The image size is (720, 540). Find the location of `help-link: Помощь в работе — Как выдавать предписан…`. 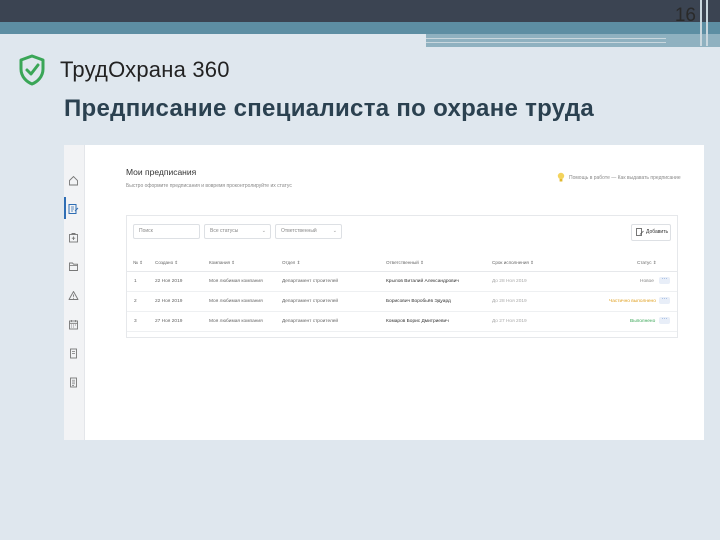

help-link: Помощь в работе — Как выдавать предписан… is located at coordinates (619, 177).